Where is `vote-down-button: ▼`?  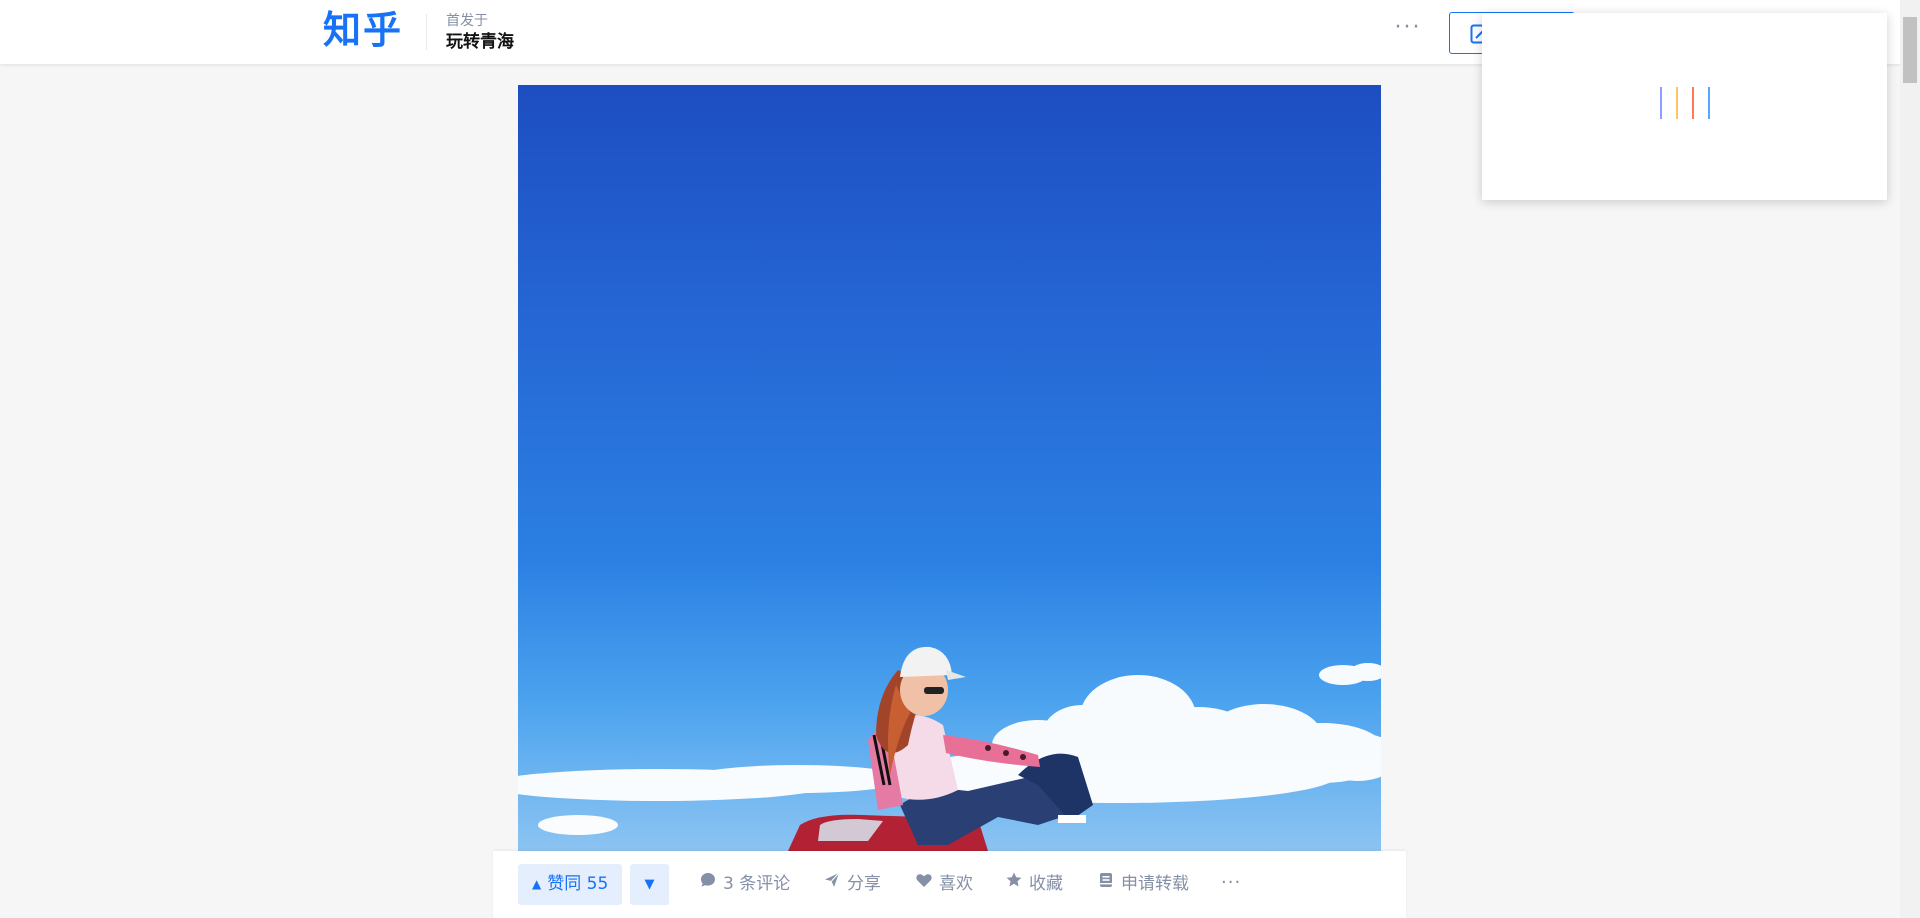 vote-down-button: ▼ is located at coordinates (649, 884).